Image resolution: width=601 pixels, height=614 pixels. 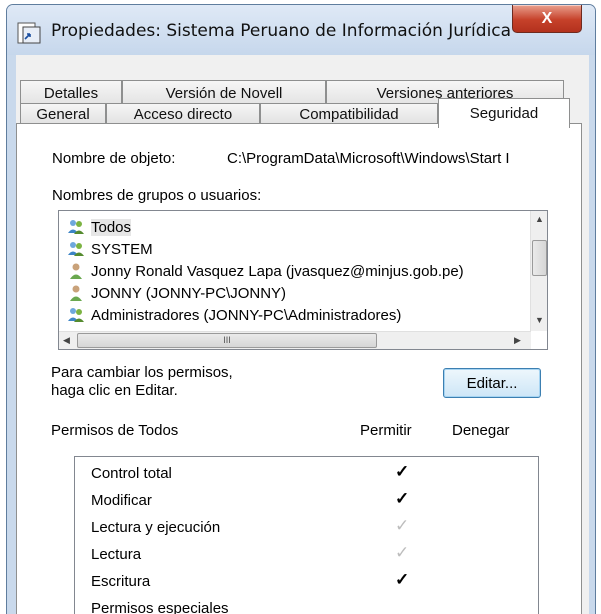 What do you see at coordinates (547, 19) in the screenshot?
I see `close-button: X` at bounding box center [547, 19].